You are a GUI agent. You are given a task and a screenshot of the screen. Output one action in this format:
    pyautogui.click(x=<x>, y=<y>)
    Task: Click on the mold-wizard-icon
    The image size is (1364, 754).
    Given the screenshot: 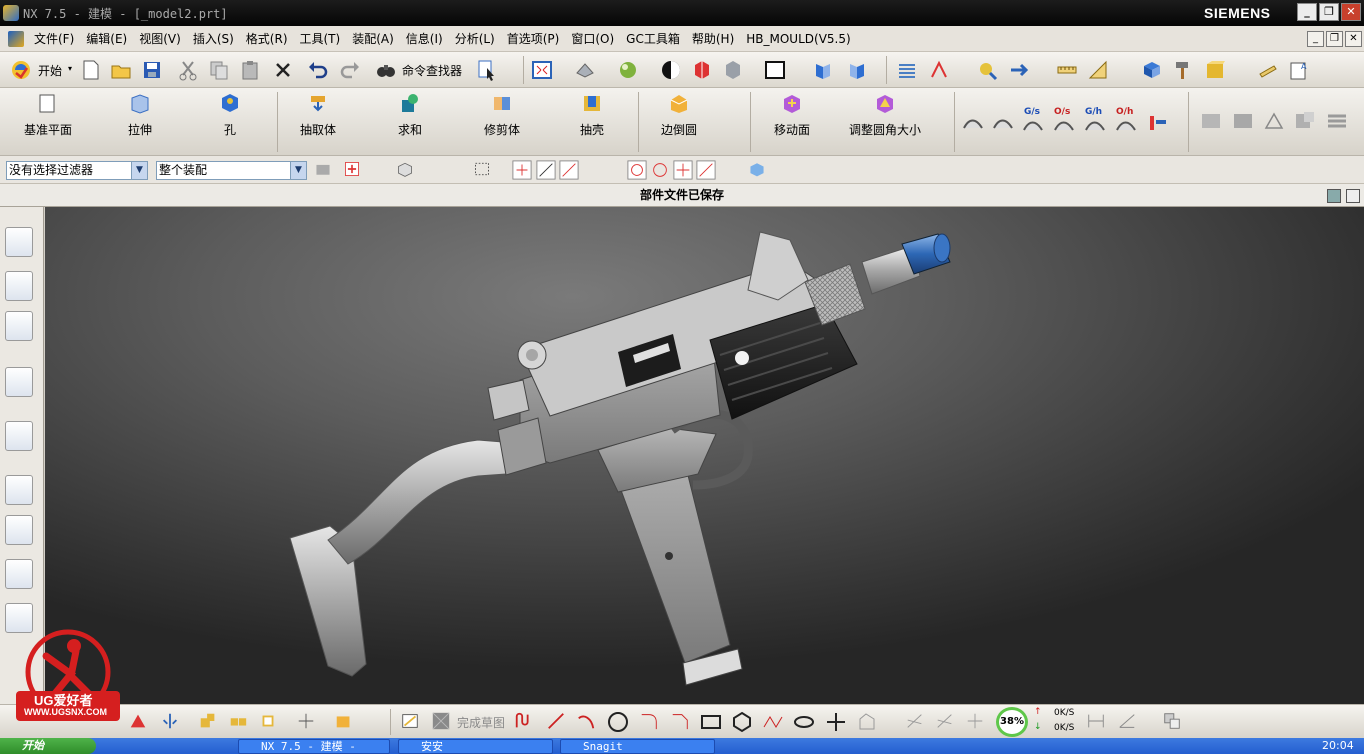 What is the action you would take?
    pyautogui.click(x=1215, y=70)
    